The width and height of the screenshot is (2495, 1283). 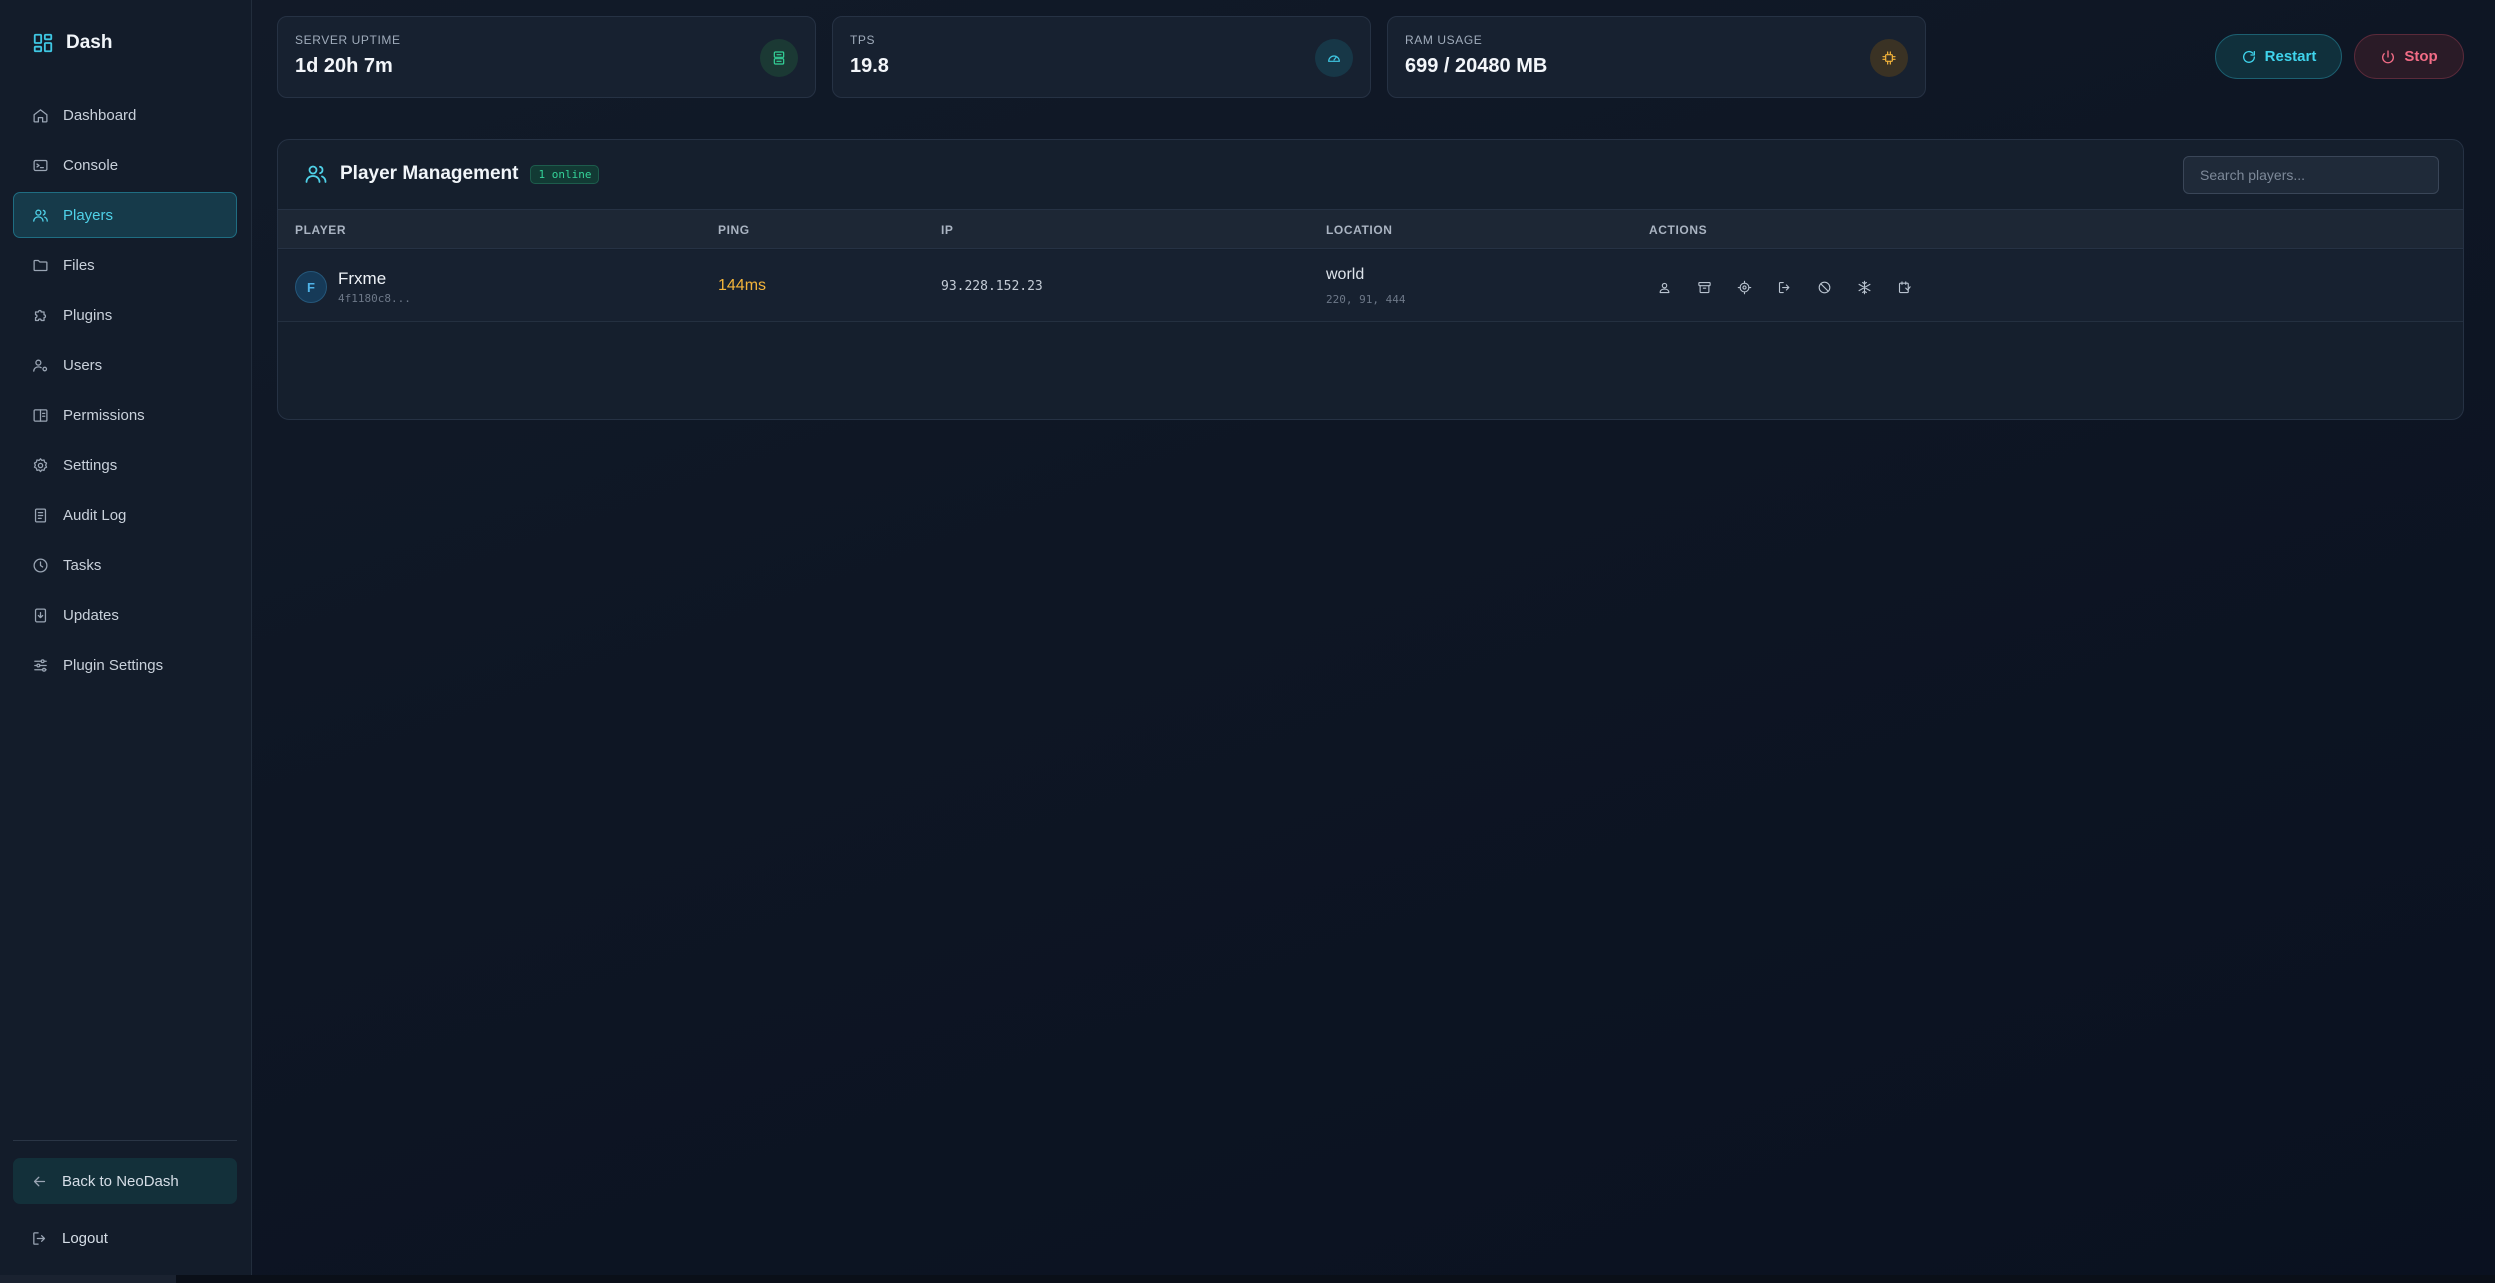 I want to click on freeze-icon, so click(x=1864, y=287).